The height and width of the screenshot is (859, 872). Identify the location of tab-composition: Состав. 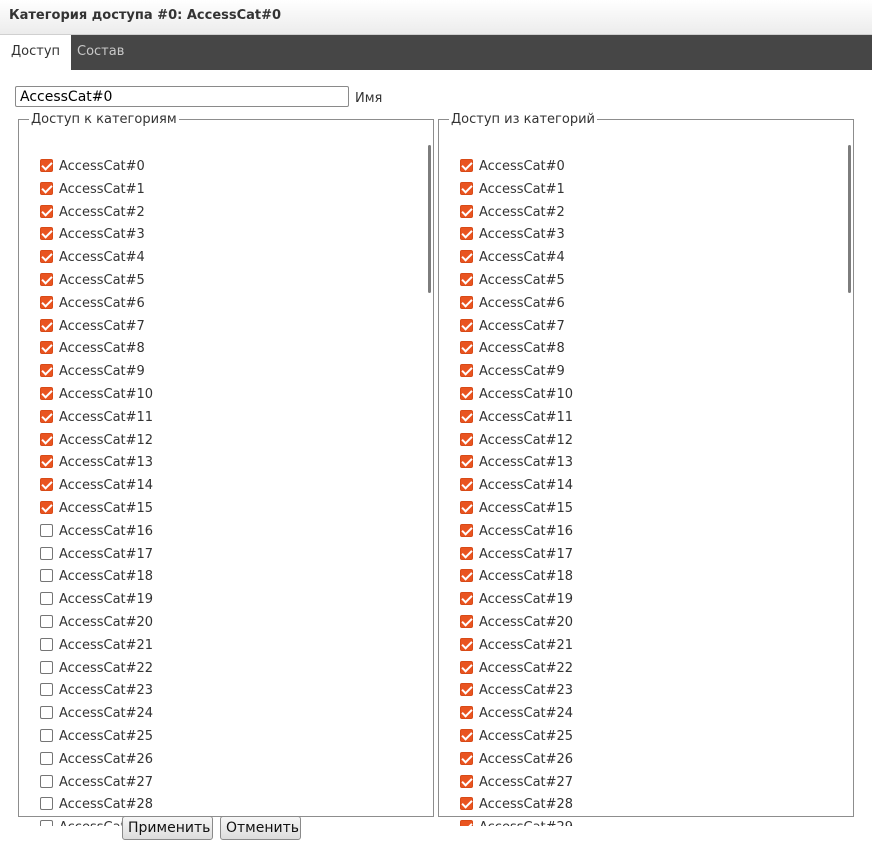
(100, 52).